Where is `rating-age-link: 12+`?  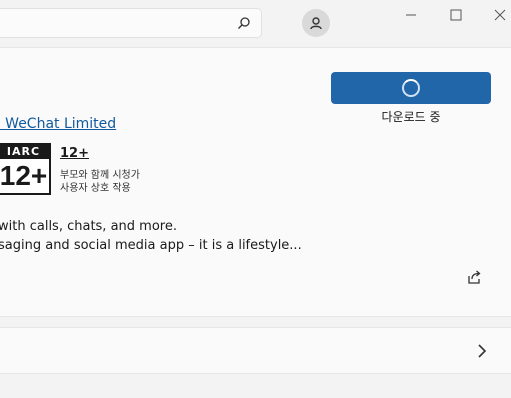 rating-age-link: 12+ is located at coordinates (74, 153).